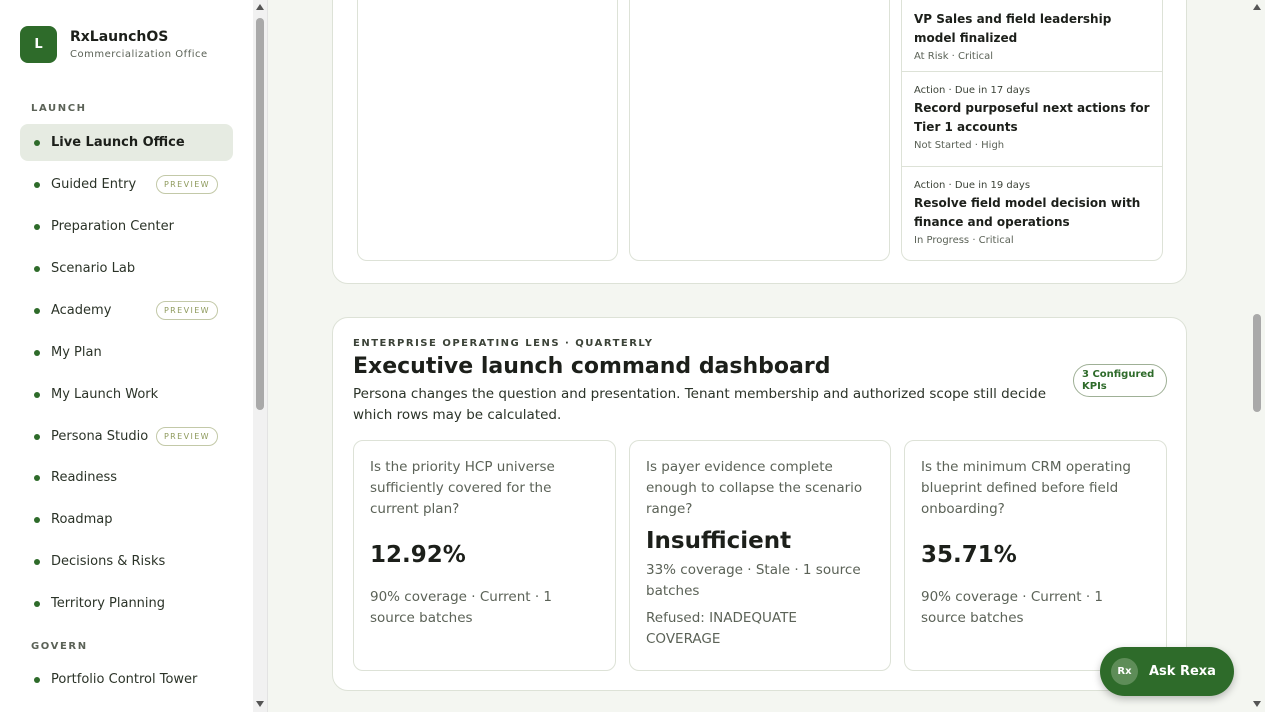 This screenshot has width=1265, height=712. I want to click on configured-kpis-badge: 3 Configured KPIs, so click(1120, 380).